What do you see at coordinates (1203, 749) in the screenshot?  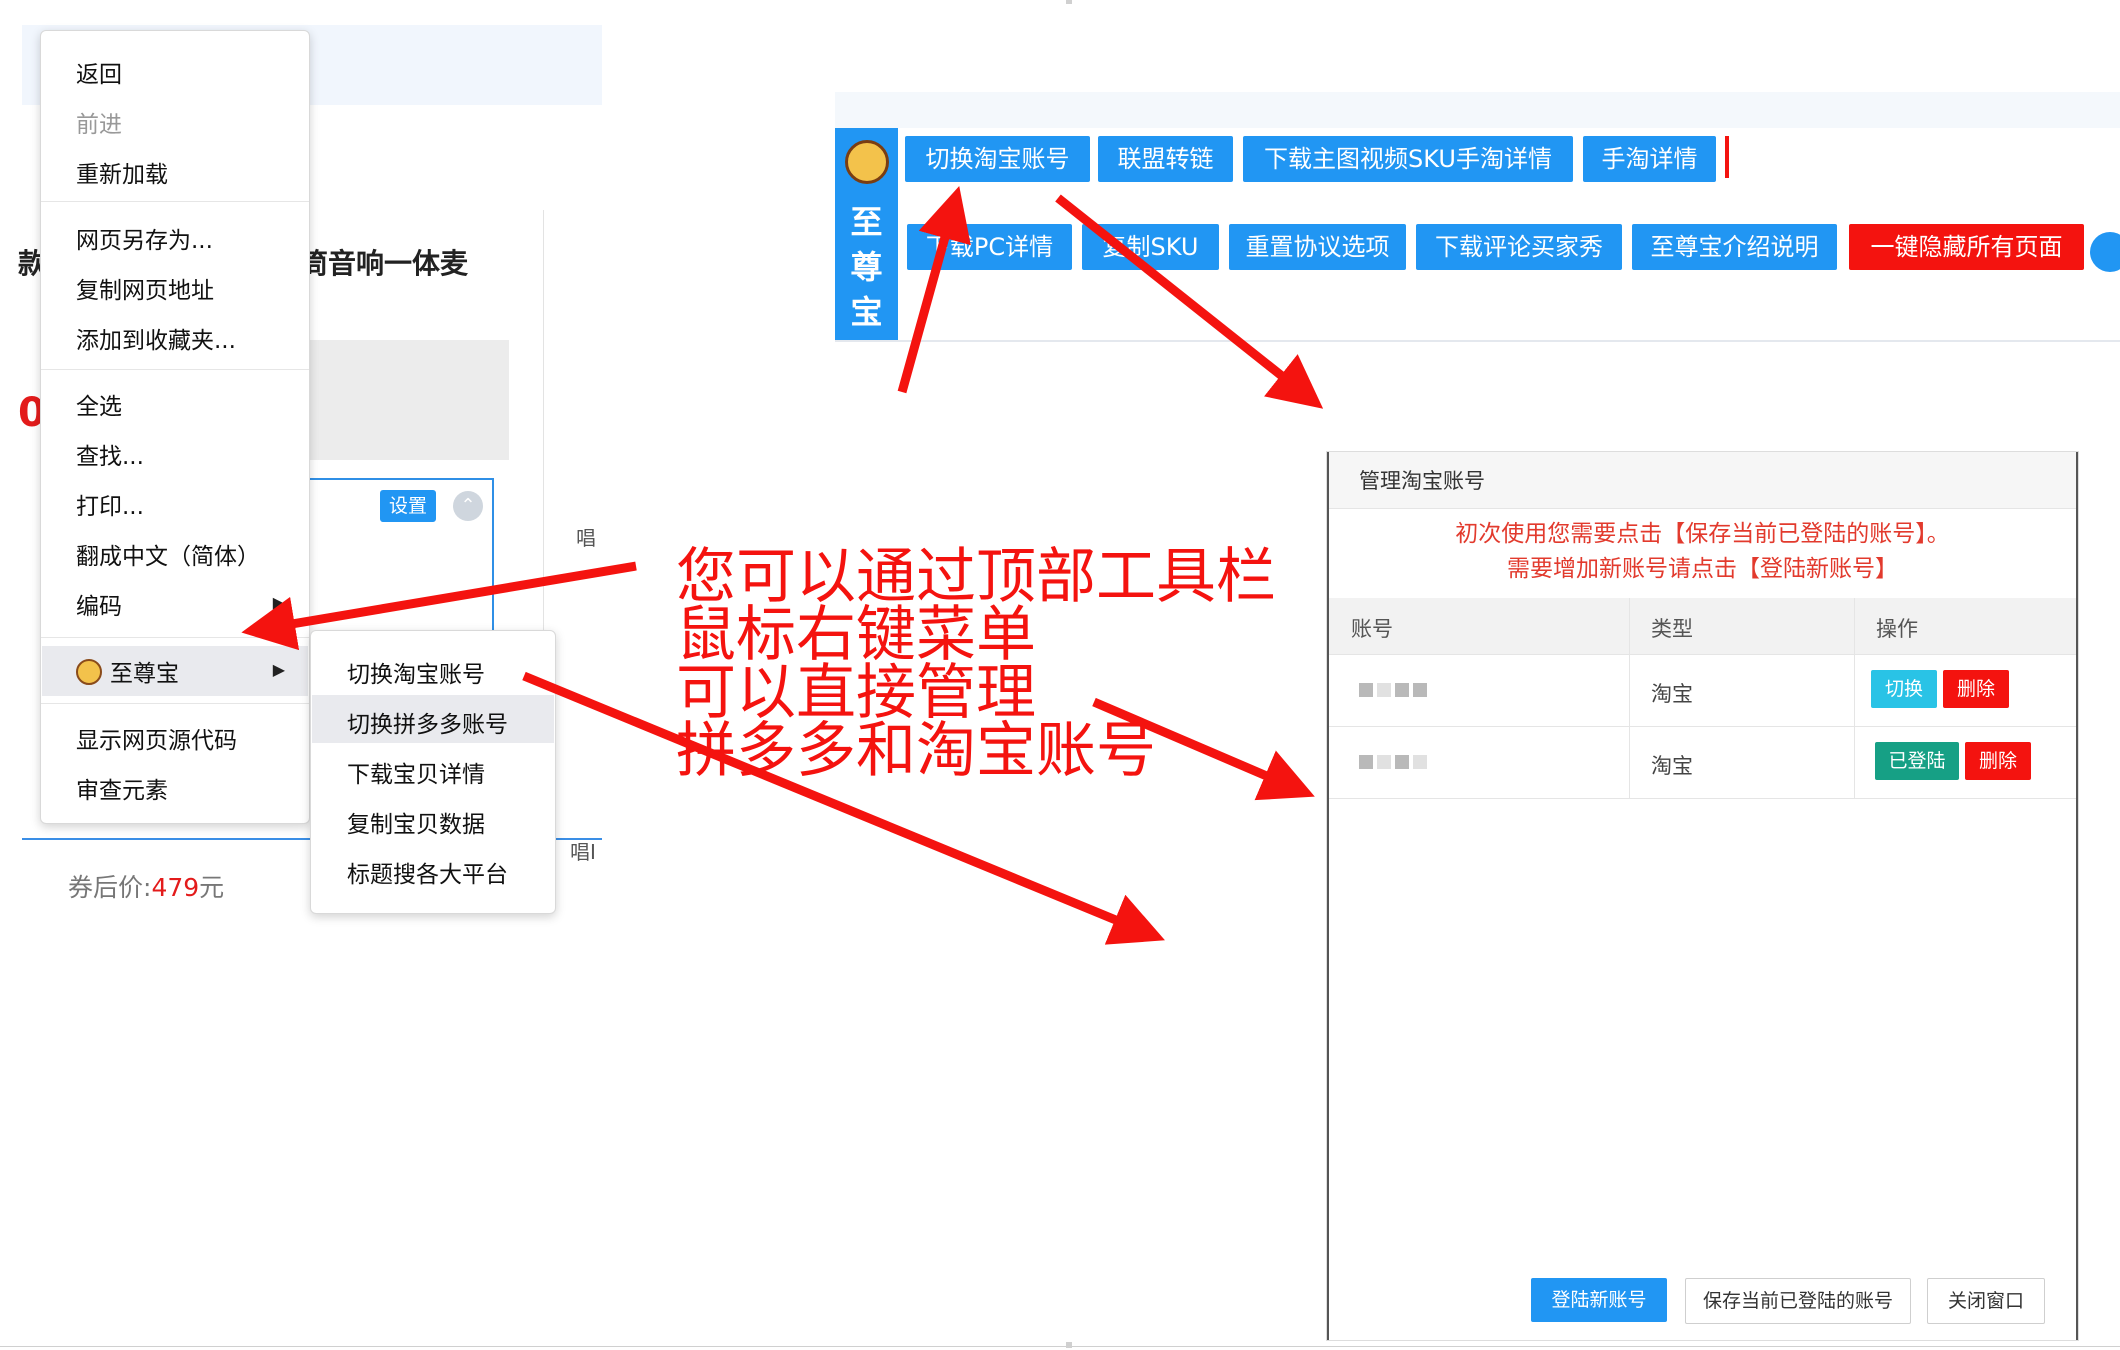 I see `arrow-to-dialog-rows` at bounding box center [1203, 749].